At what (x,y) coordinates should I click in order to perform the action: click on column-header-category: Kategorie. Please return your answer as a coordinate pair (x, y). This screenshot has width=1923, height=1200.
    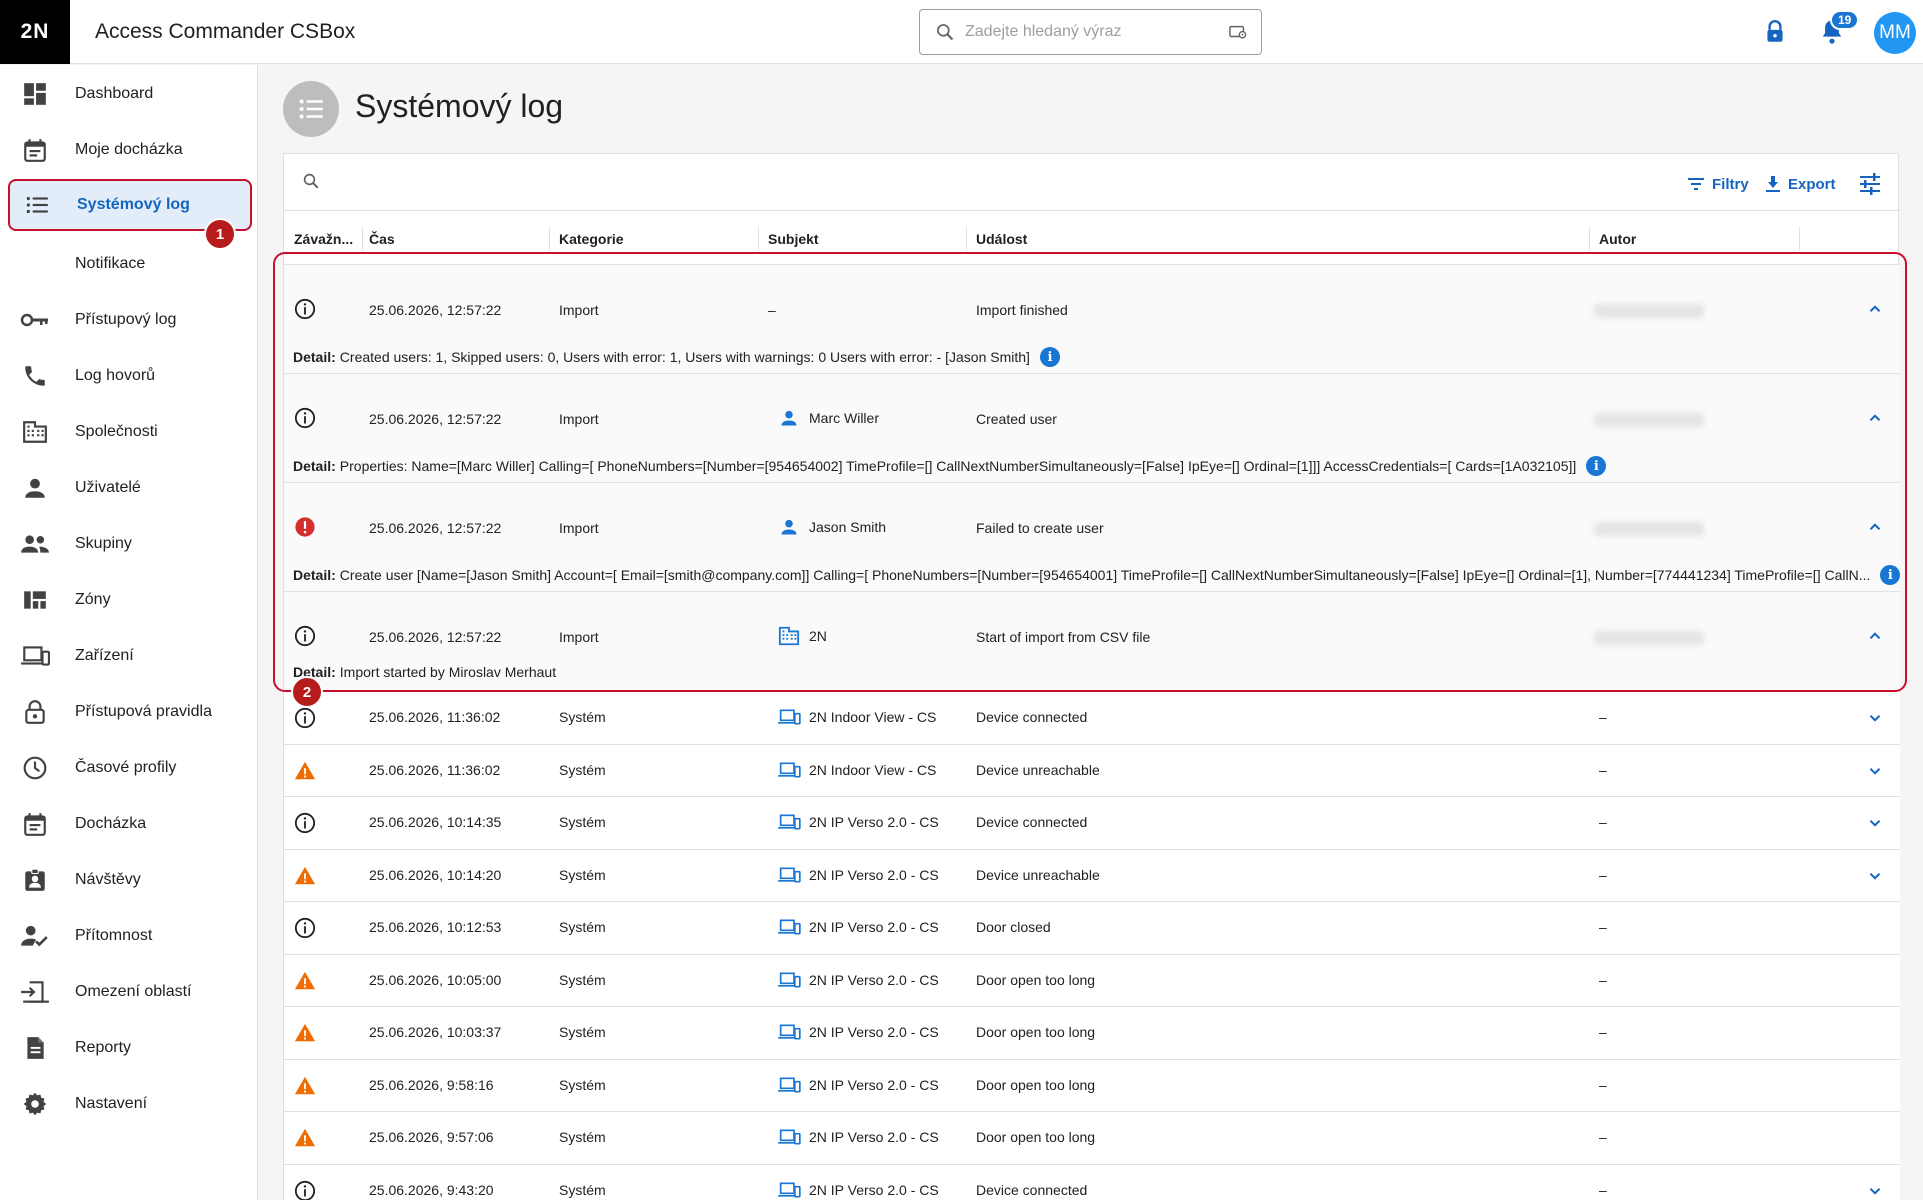
    Looking at the image, I should click on (591, 238).